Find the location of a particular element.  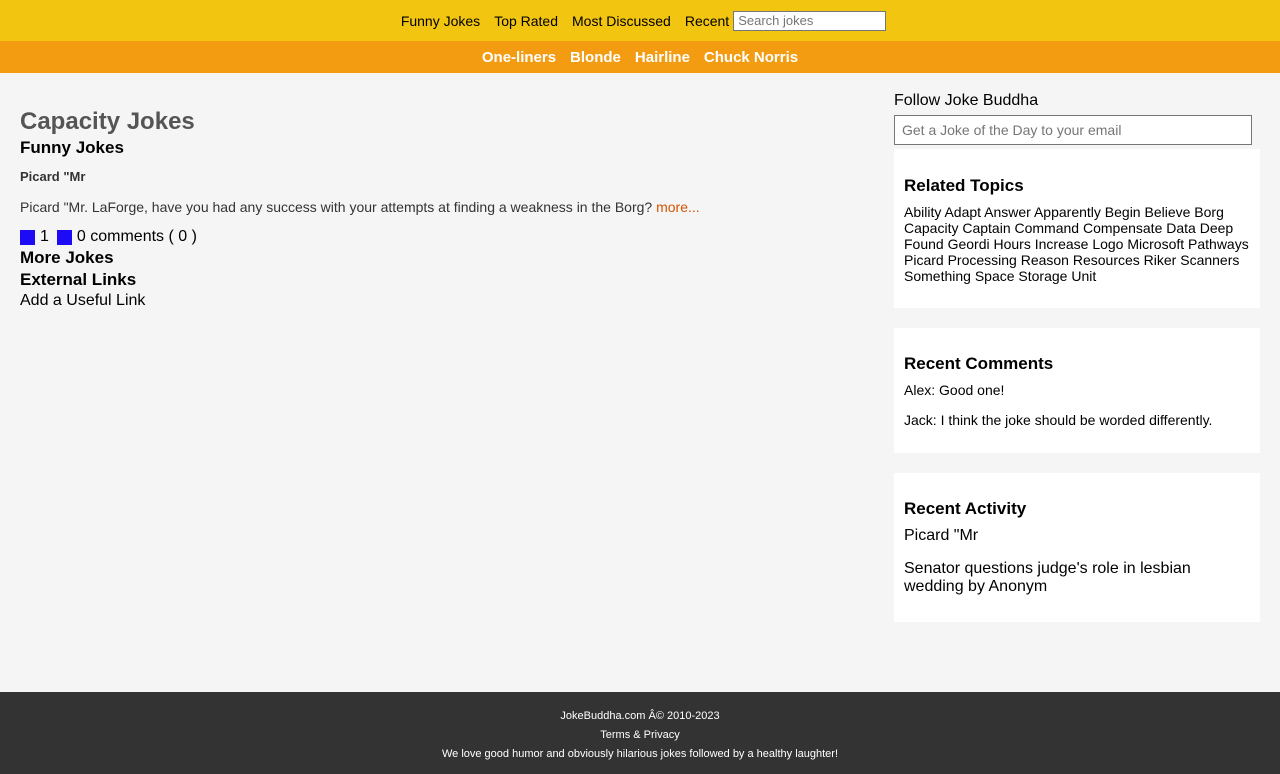

recent-comments-title: Recent Comments is located at coordinates (979, 363).